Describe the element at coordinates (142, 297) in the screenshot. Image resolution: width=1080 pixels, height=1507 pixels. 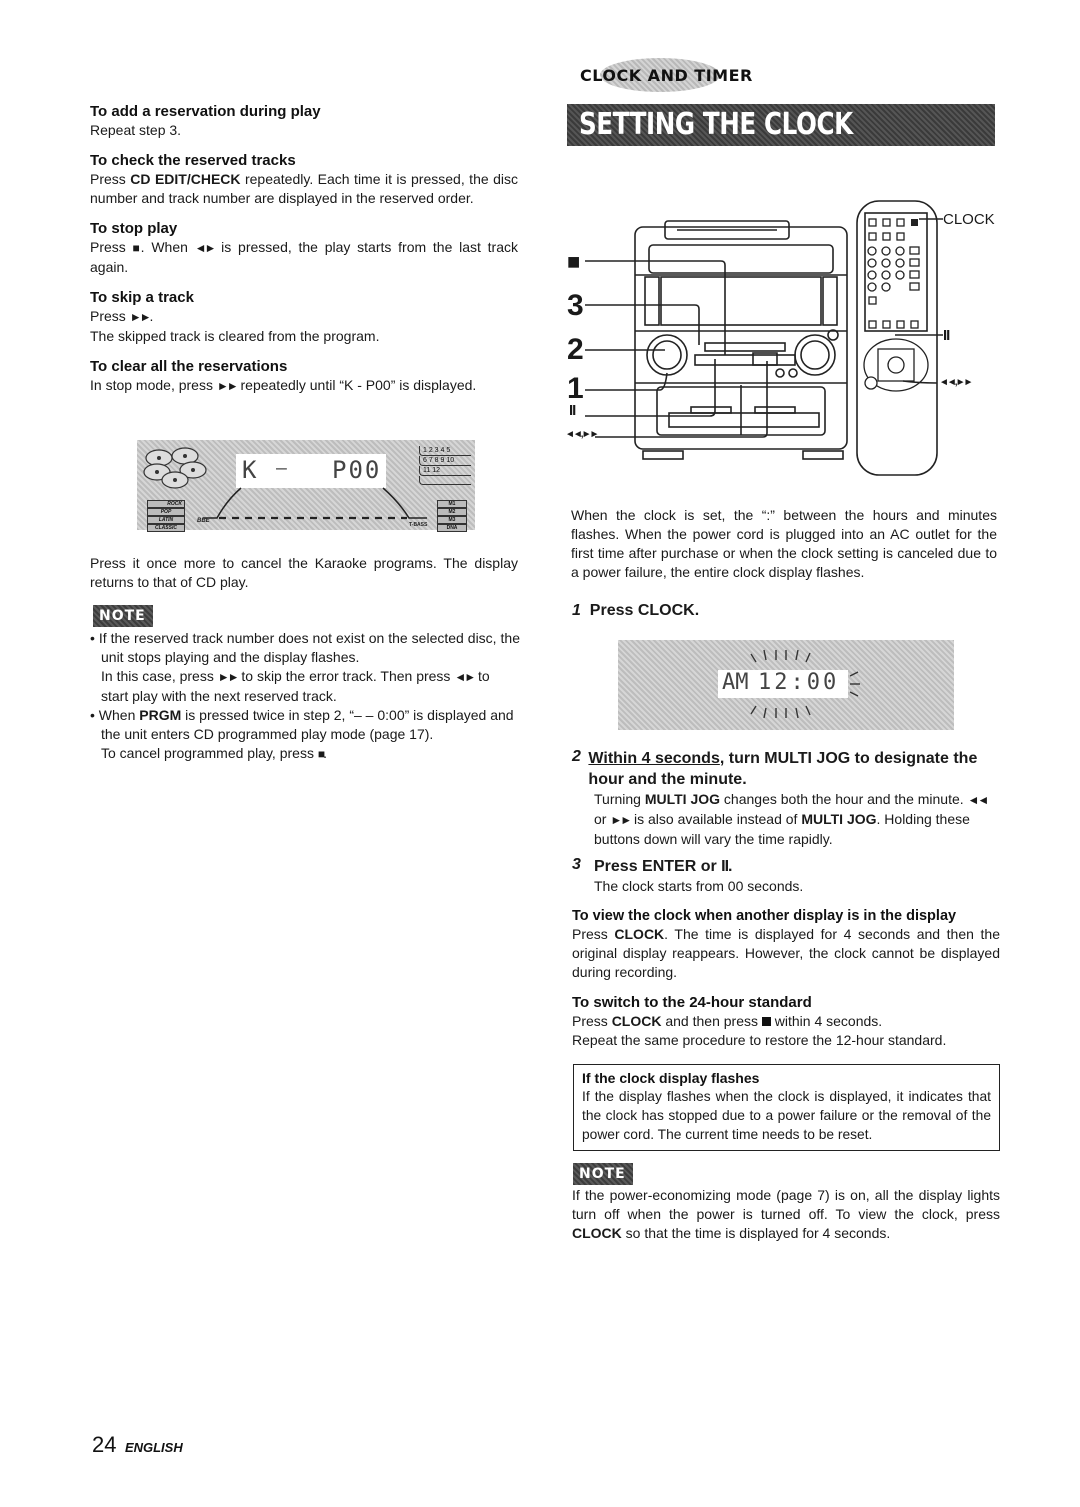
I see `heading-skip-track: To skip a track` at that location.